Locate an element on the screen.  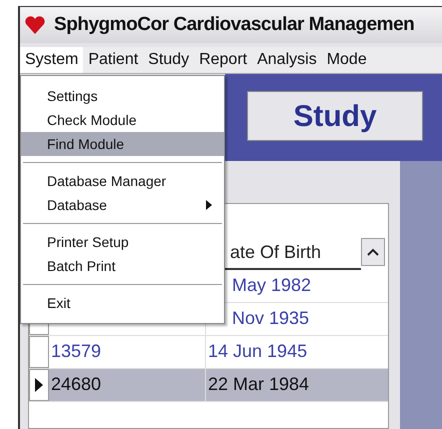
menu-item: Patient is located at coordinates (113, 60).